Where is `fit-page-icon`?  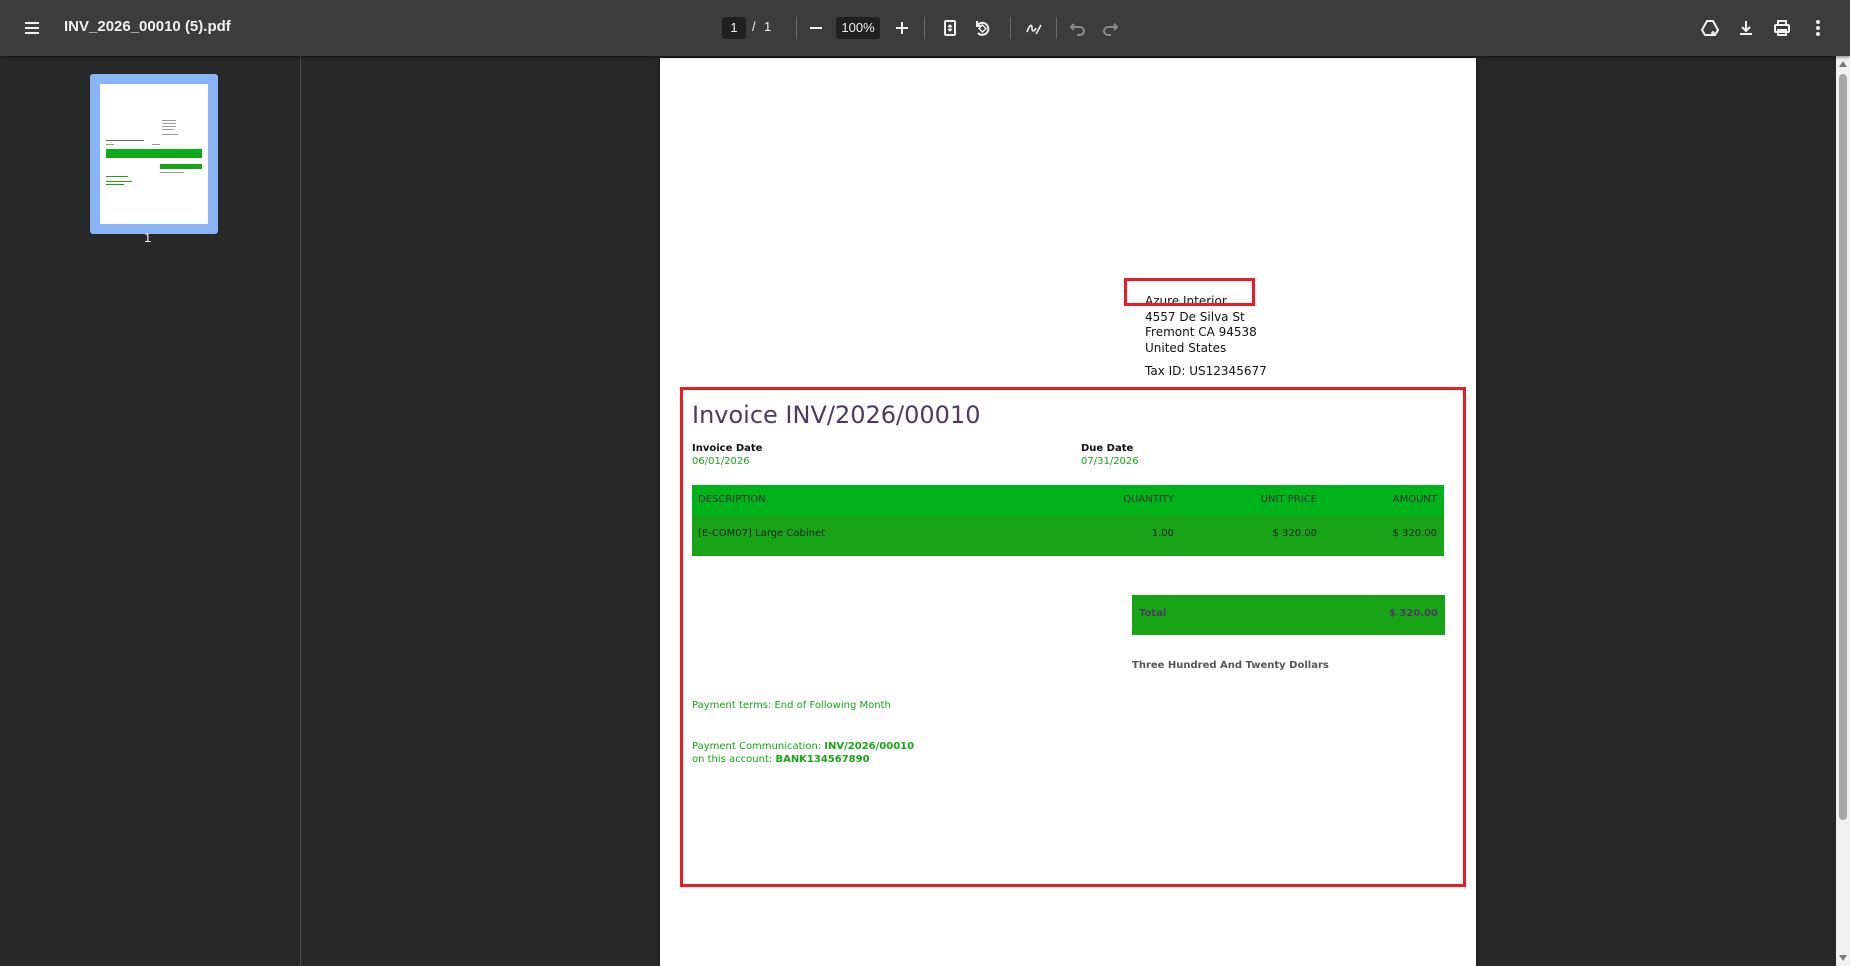 fit-page-icon is located at coordinates (950, 28).